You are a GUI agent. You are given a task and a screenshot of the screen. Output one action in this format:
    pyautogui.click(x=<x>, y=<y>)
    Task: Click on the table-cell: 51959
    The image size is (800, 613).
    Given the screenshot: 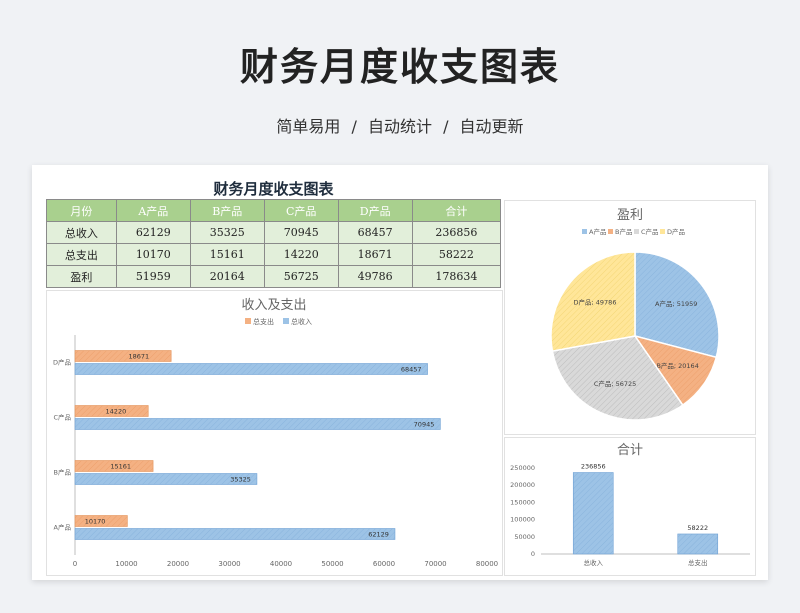 What is the action you would take?
    pyautogui.click(x=153, y=276)
    